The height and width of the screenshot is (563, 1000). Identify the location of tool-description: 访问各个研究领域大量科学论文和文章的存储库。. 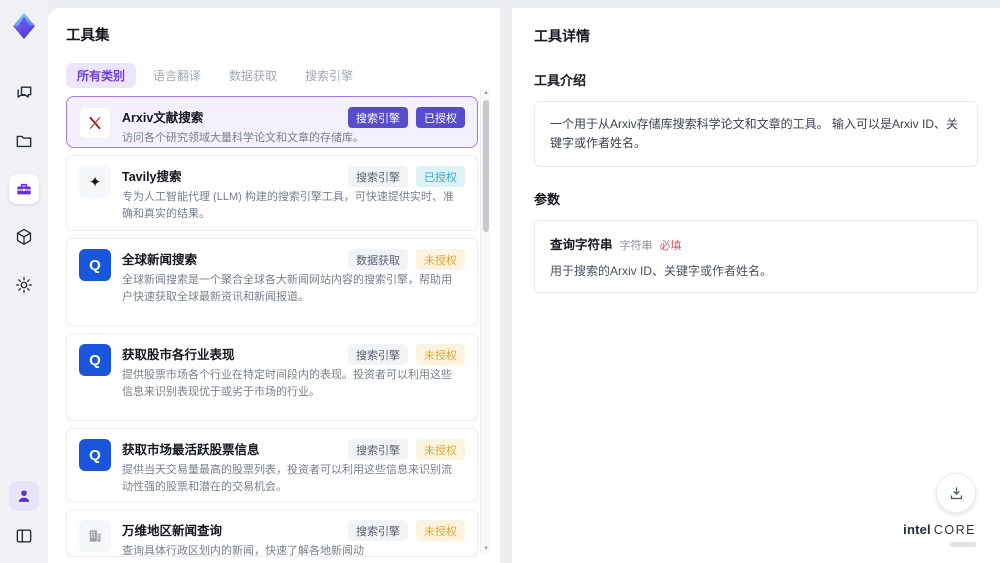
(243, 138).